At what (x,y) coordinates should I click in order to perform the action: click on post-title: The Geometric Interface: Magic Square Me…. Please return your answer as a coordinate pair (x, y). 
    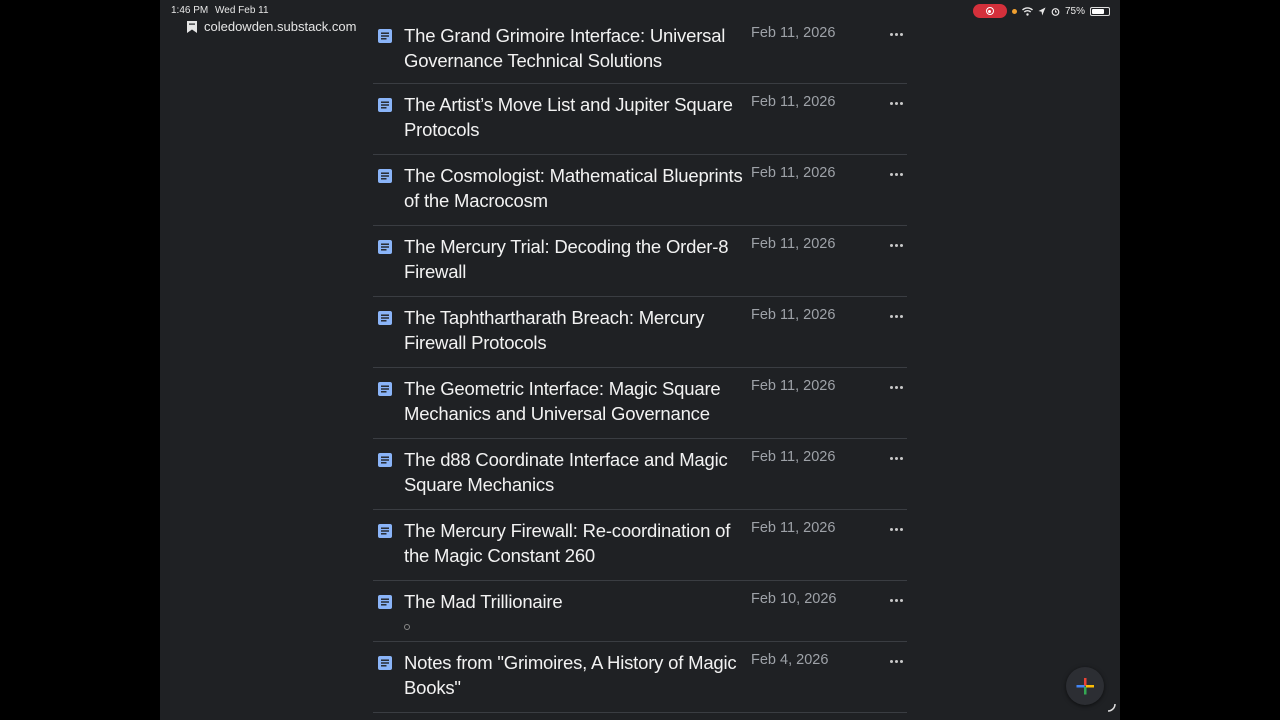
    Looking at the image, I should click on (578, 401).